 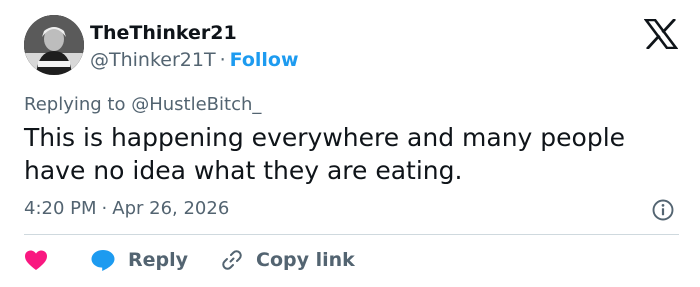 What do you see at coordinates (663, 210) in the screenshot?
I see `info-icon` at bounding box center [663, 210].